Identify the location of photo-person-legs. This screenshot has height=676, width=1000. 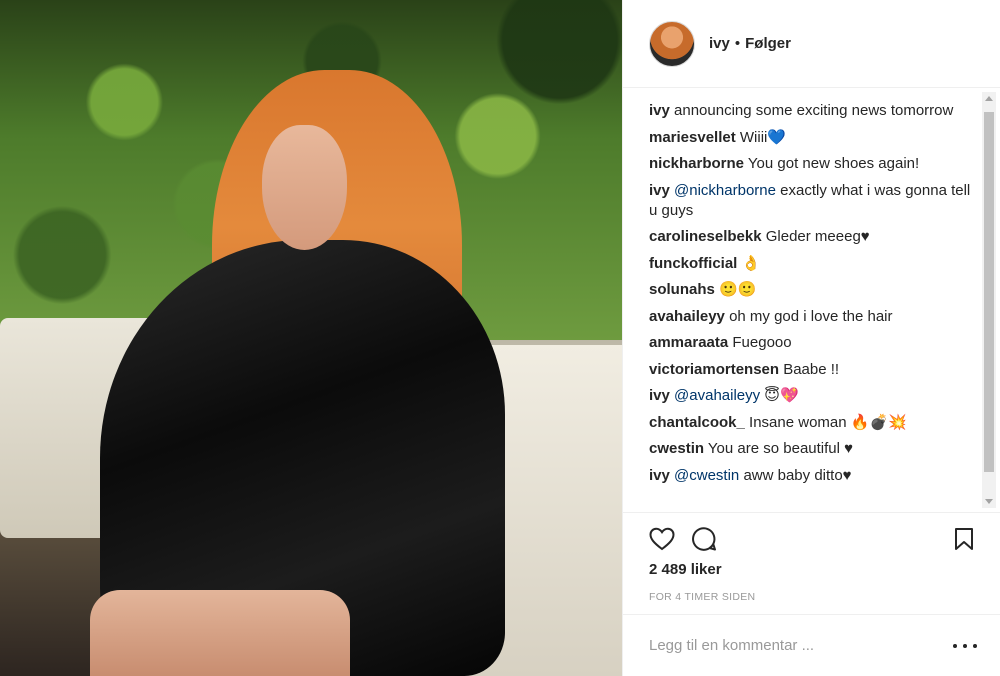
(220, 633).